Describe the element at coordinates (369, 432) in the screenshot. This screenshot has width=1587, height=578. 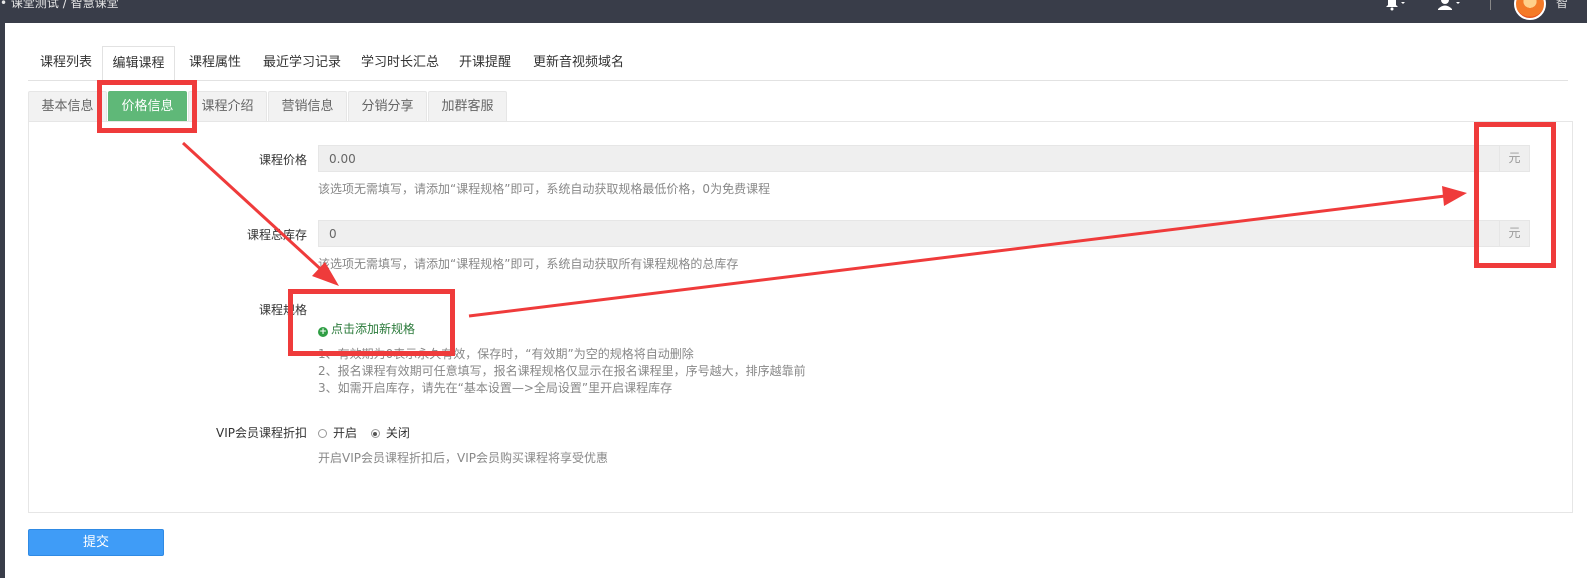
I see `vip-discount-radio-group: 开启 关闭` at that location.